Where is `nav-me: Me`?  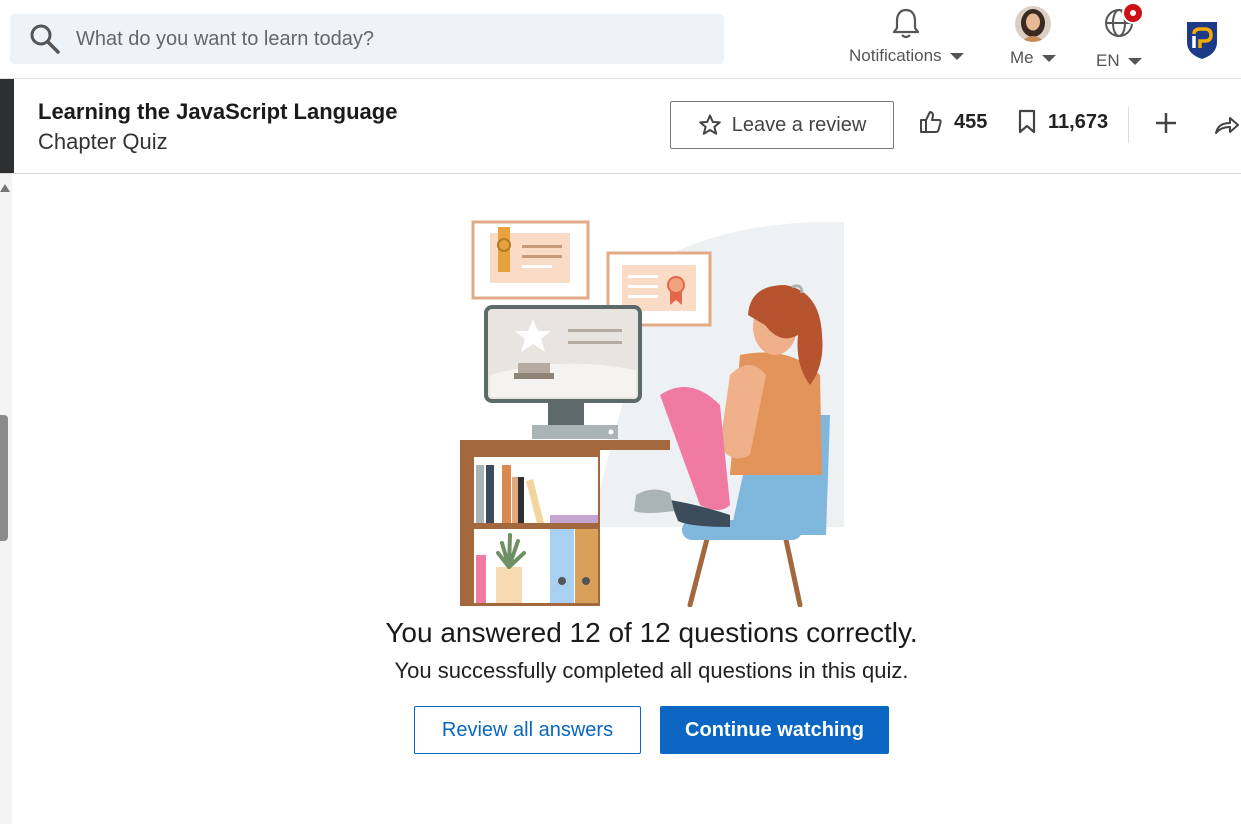 nav-me: Me is located at coordinates (1033, 37).